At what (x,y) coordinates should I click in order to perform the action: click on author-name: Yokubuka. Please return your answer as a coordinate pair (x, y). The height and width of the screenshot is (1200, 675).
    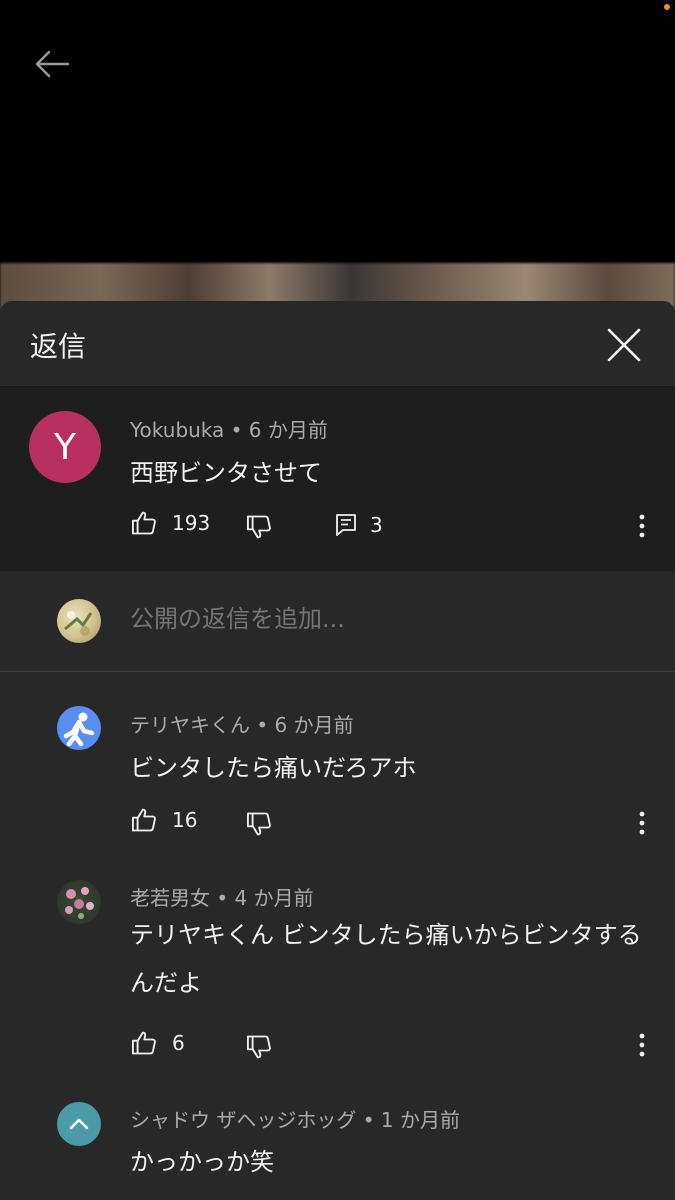
    Looking at the image, I should click on (177, 430).